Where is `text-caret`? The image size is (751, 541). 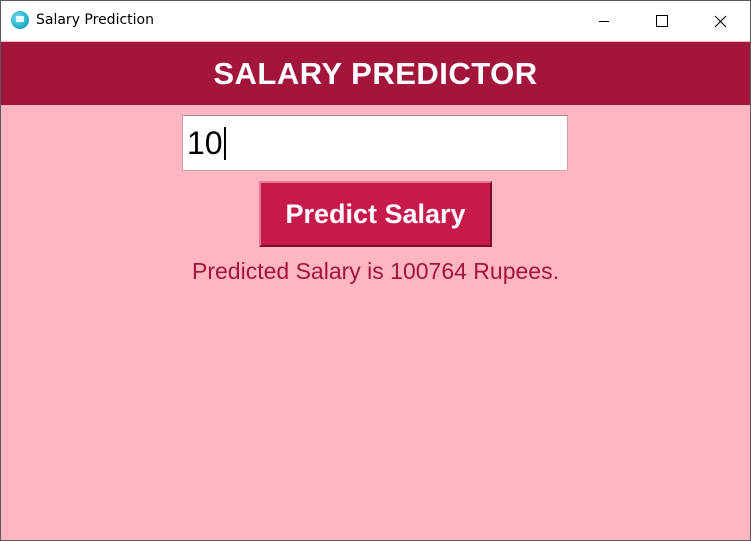 text-caret is located at coordinates (224, 143).